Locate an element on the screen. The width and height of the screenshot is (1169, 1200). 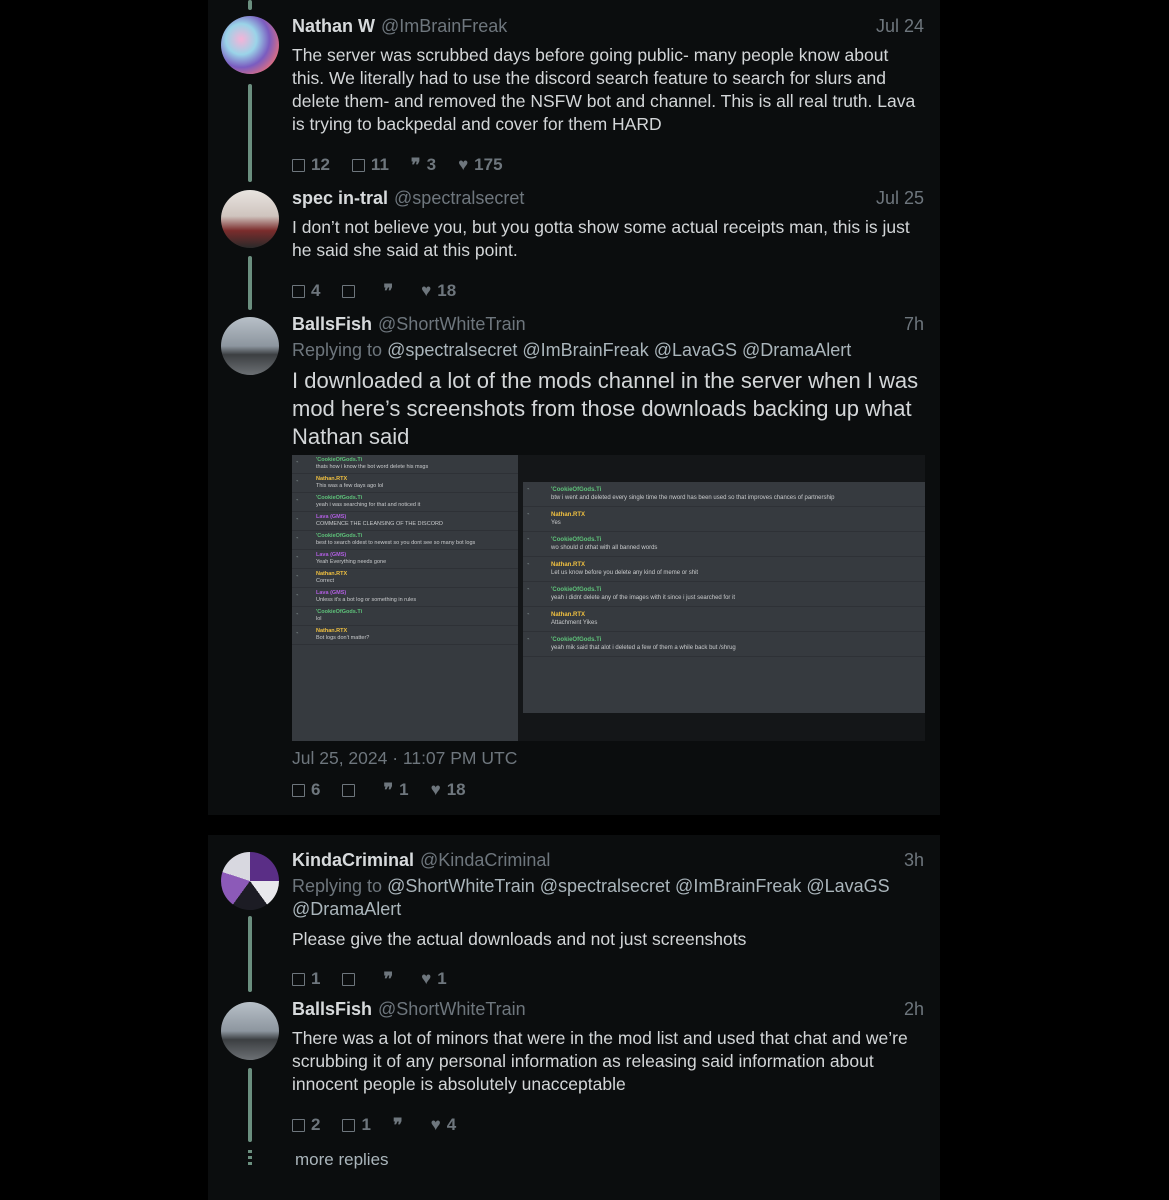
post-timestamp: Jul 25, 2024 · 11:07 PM UTC is located at coordinates (612, 758).